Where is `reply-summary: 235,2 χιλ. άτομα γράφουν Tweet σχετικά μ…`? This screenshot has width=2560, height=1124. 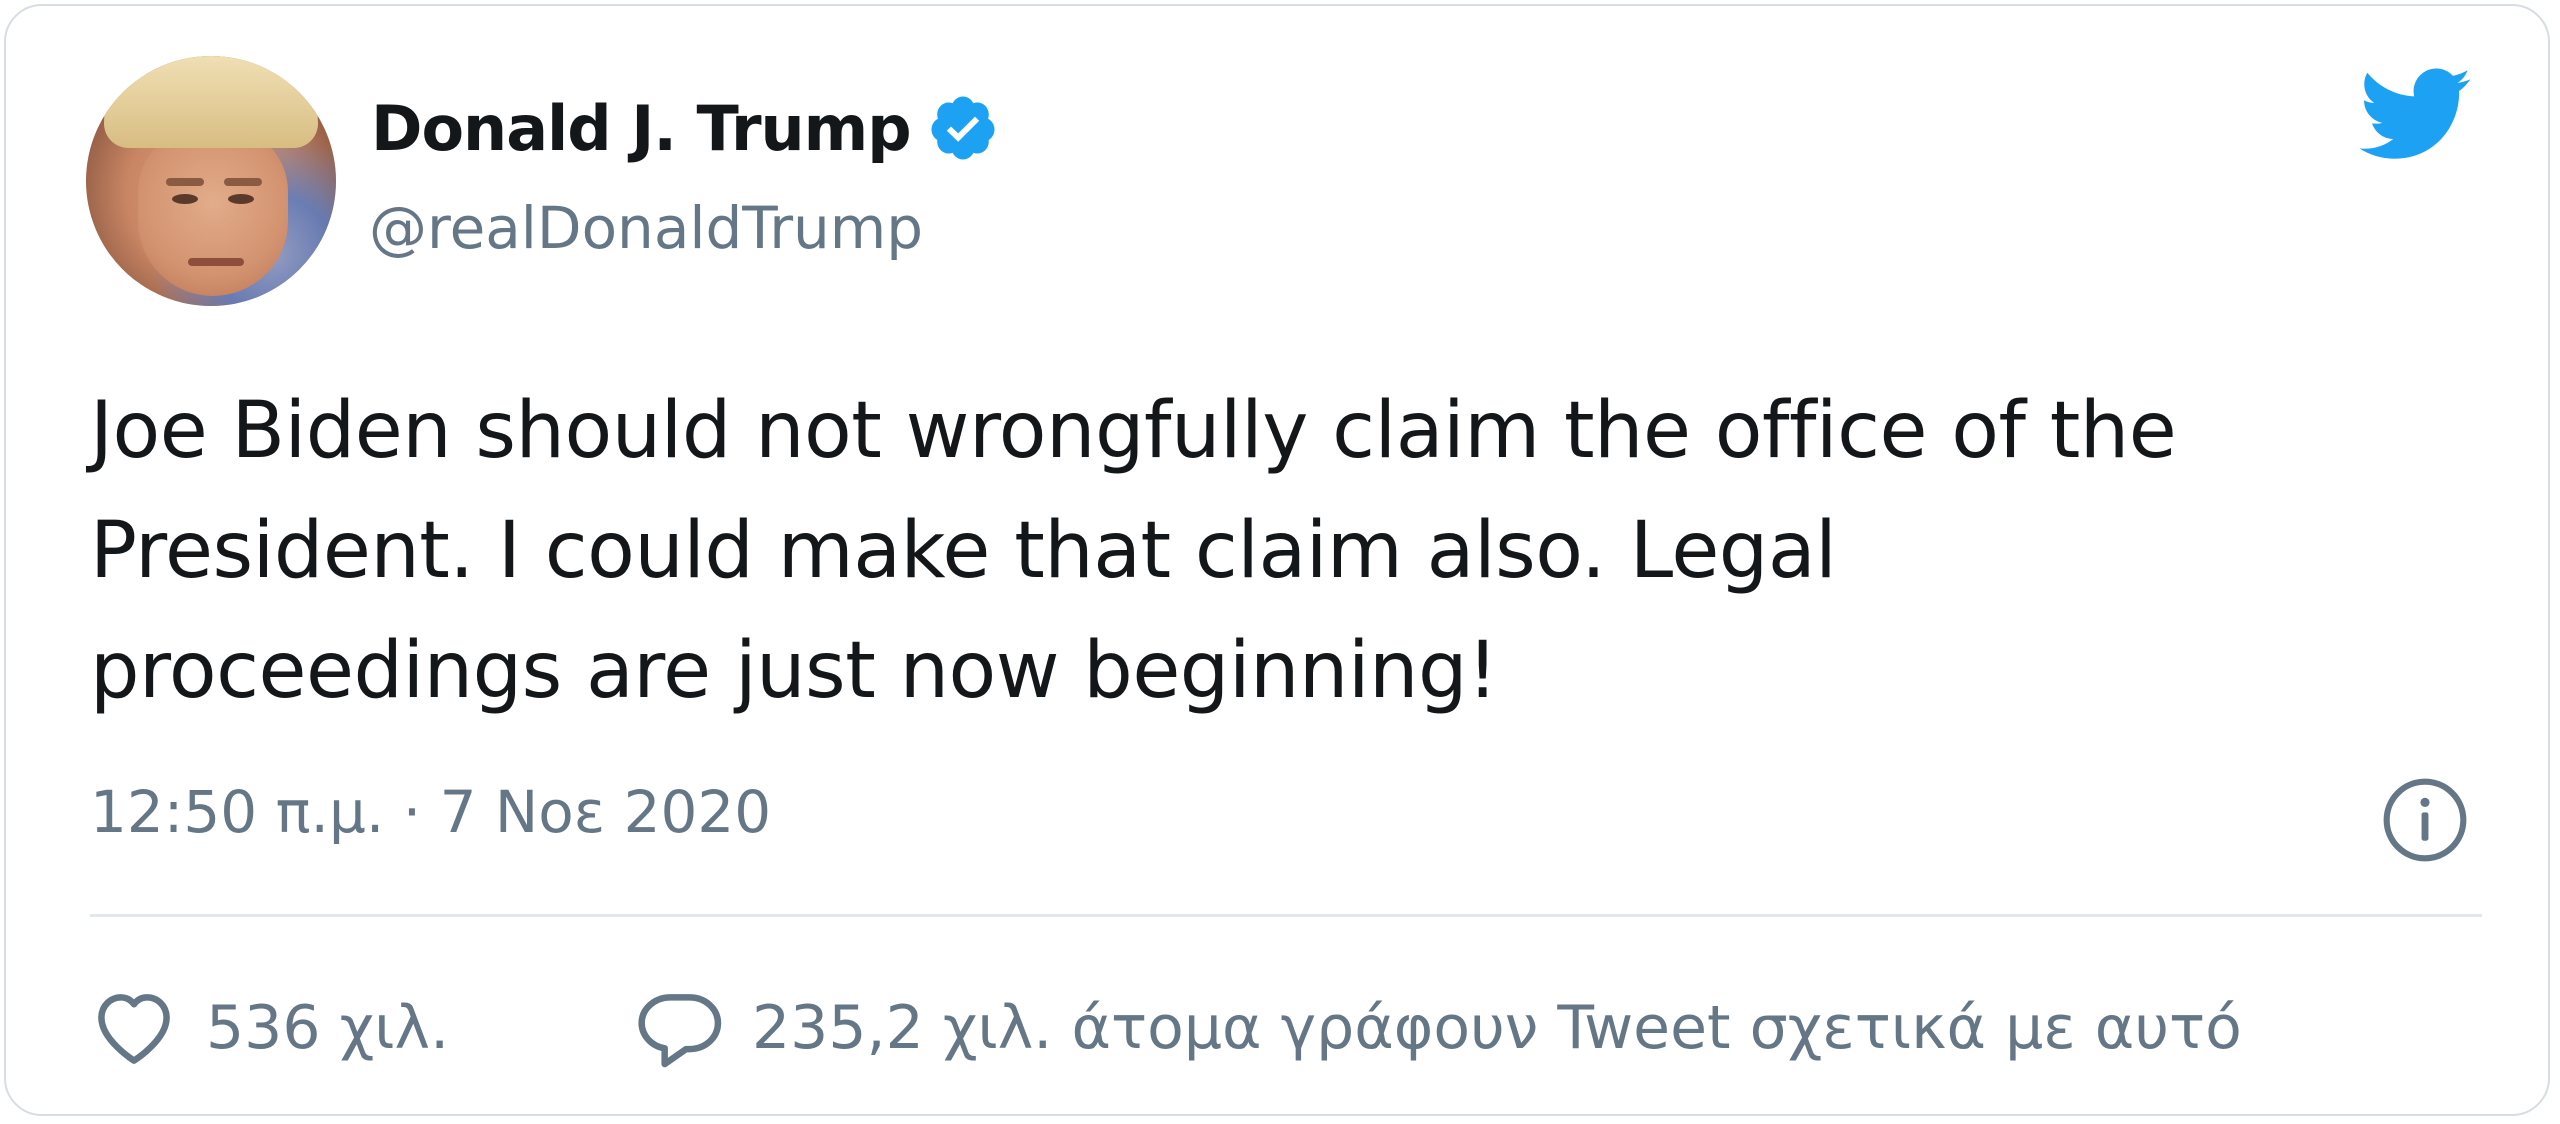
reply-summary: 235,2 χιλ. άτομα γράφουν Tweet σχετικά μ… is located at coordinates (1497, 1028).